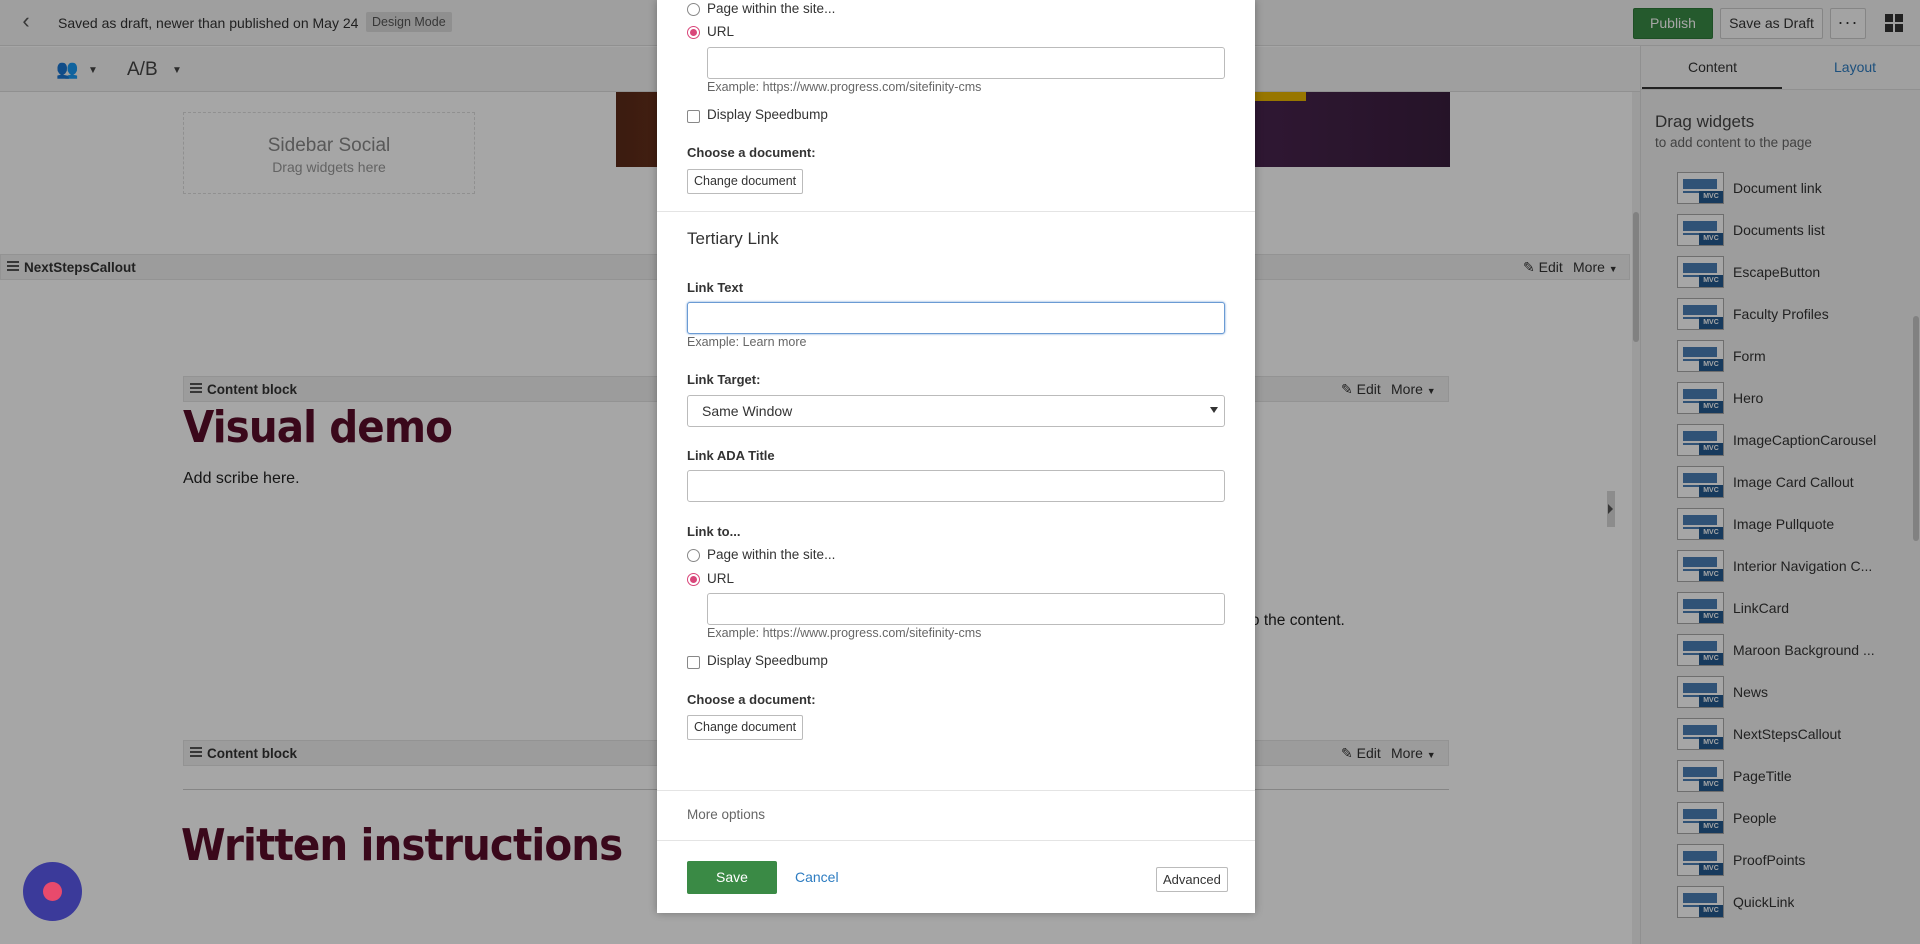 This screenshot has height=944, width=1920. I want to click on link-text-hint: Example: Learn more, so click(747, 342).